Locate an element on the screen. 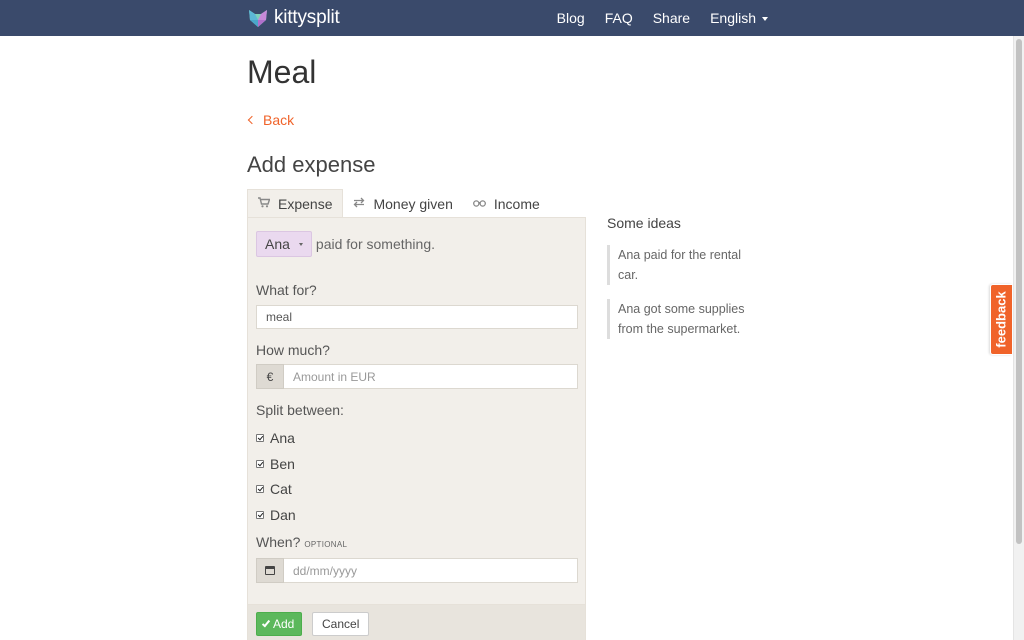 The width and height of the screenshot is (1024, 640). tab-expense-label: Expense is located at coordinates (305, 204).